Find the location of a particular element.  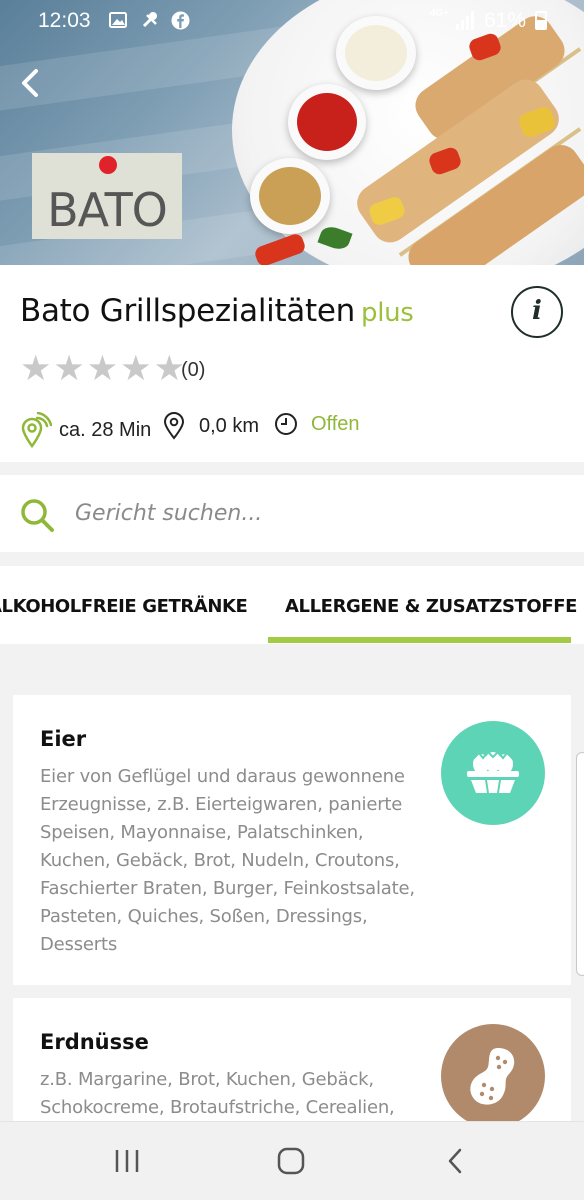

system-navigation-bar is located at coordinates (292, 1160).